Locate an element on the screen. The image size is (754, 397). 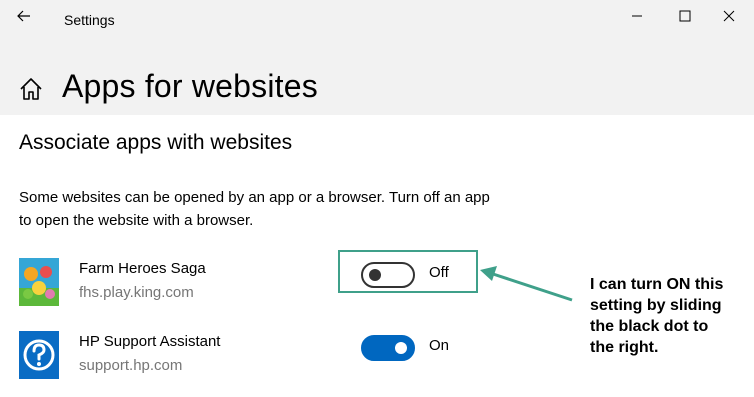
app-url: fhs.play.king.com is located at coordinates (136, 292).